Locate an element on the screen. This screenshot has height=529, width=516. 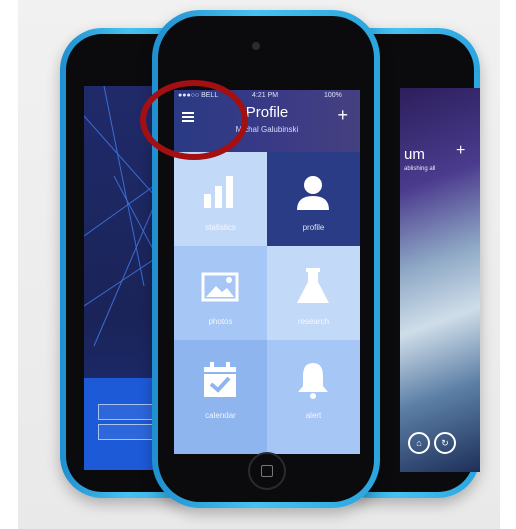
right-phone-title: um is located at coordinates (414, 154).